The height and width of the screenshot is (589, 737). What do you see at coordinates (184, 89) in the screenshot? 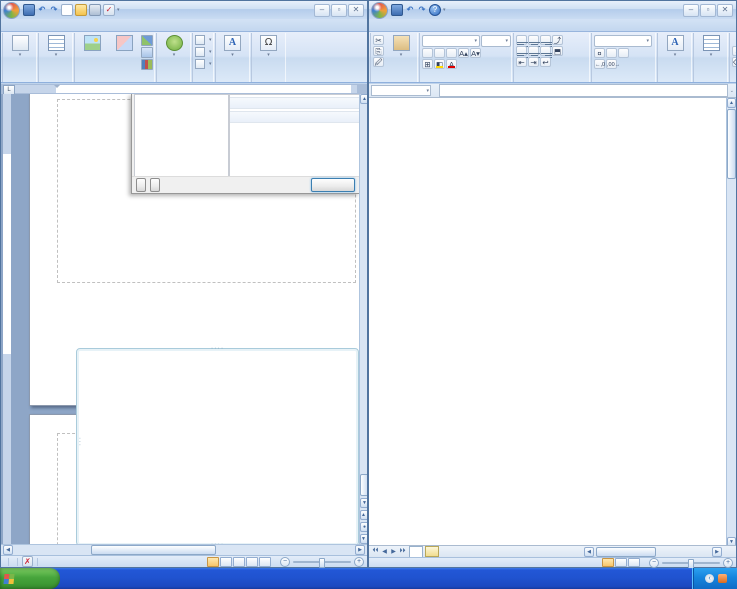
I see `horizontal-ruler: L` at bounding box center [184, 89].